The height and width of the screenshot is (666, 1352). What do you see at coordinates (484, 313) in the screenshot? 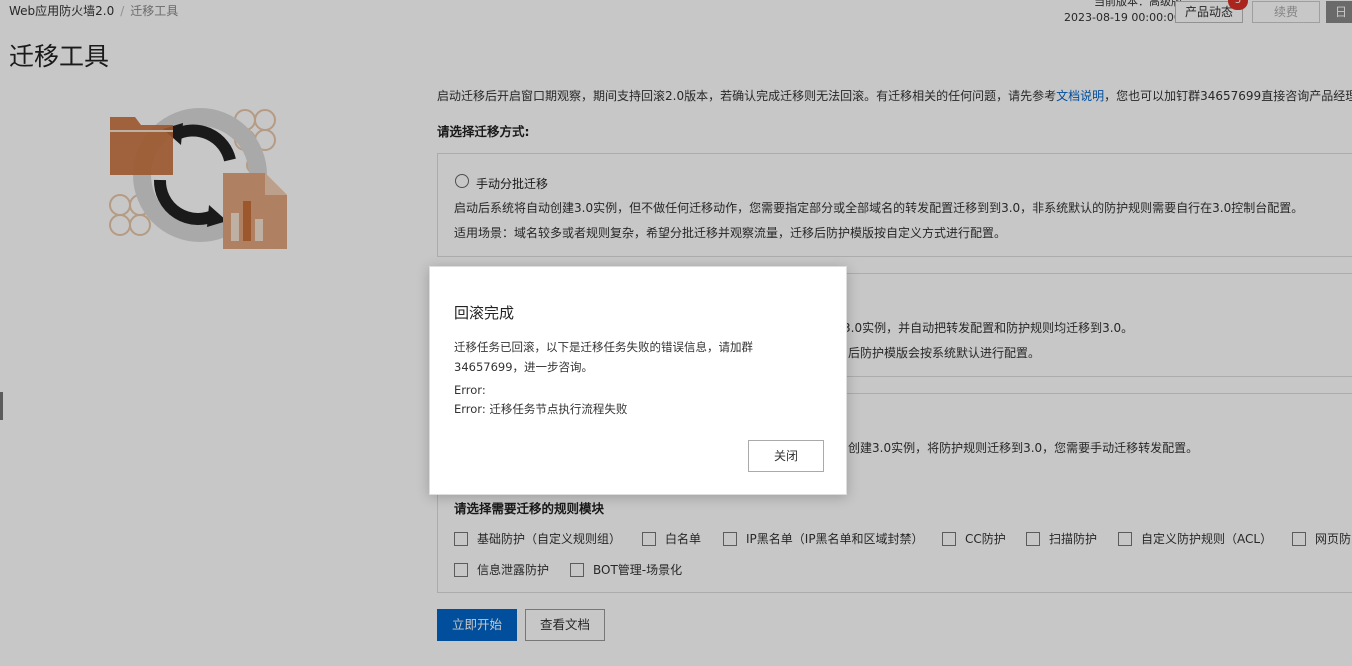
I see `dialog-title: 回滚完成` at bounding box center [484, 313].